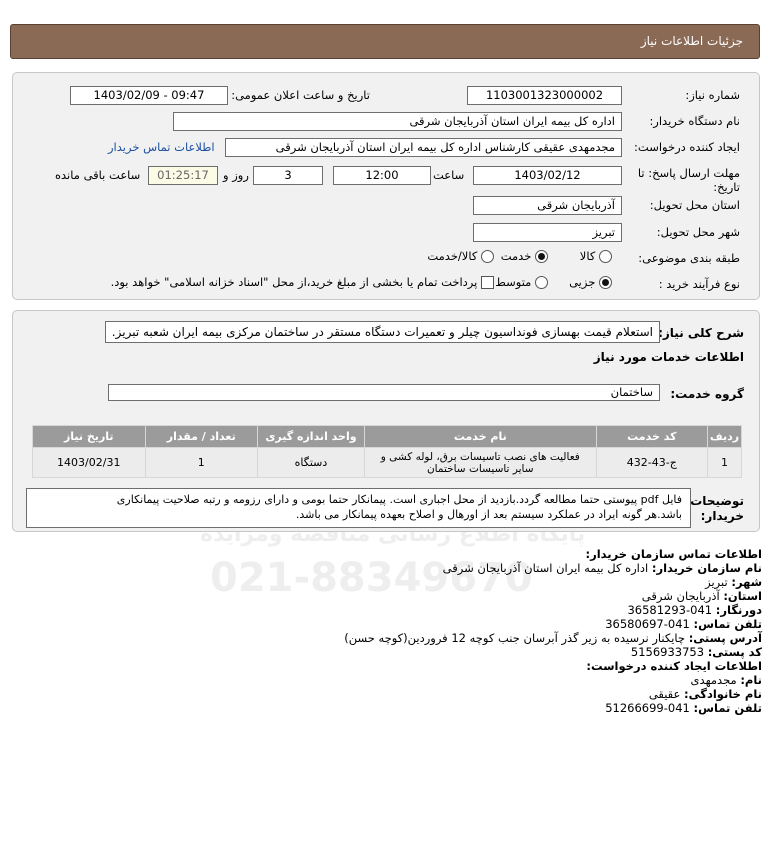 This screenshot has width=770, height=845. What do you see at coordinates (605, 256) in the screenshot?
I see `category-goods-radio` at bounding box center [605, 256].